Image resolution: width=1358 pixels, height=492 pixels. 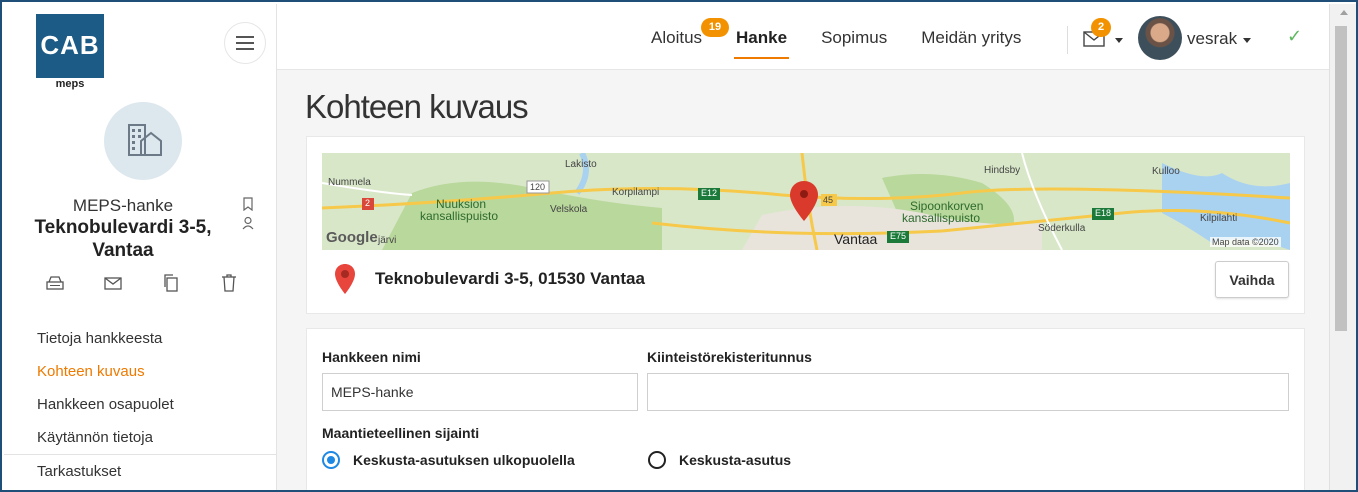 I want to click on map-label: Velskola, so click(x=569, y=209).